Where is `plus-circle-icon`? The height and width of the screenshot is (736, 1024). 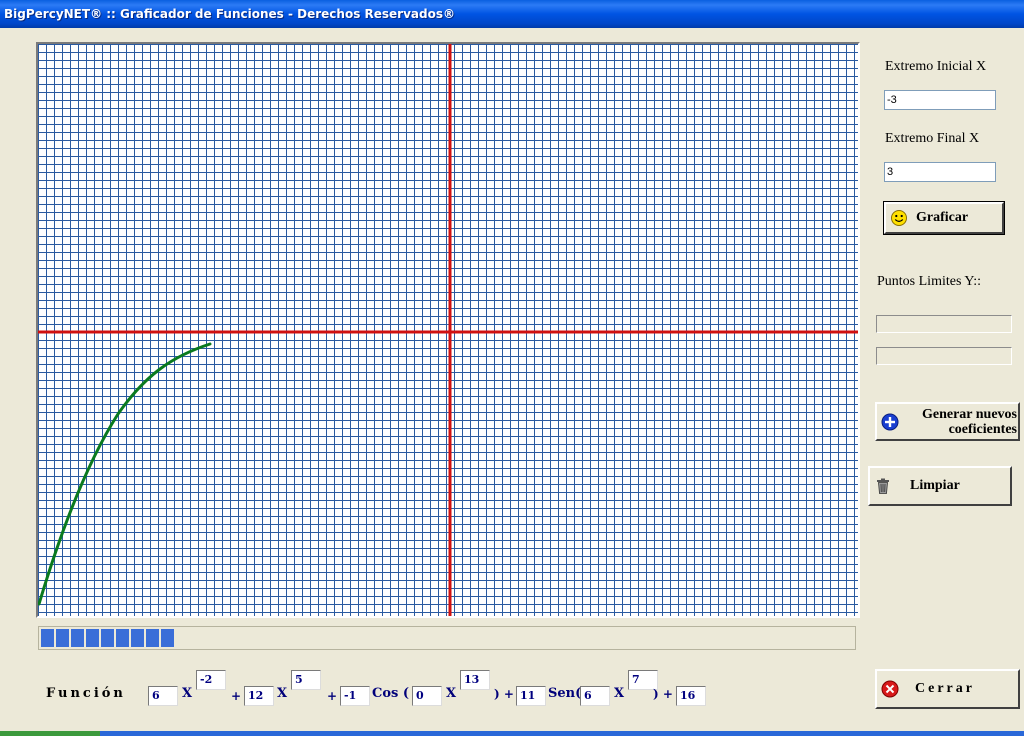 plus-circle-icon is located at coordinates (890, 422).